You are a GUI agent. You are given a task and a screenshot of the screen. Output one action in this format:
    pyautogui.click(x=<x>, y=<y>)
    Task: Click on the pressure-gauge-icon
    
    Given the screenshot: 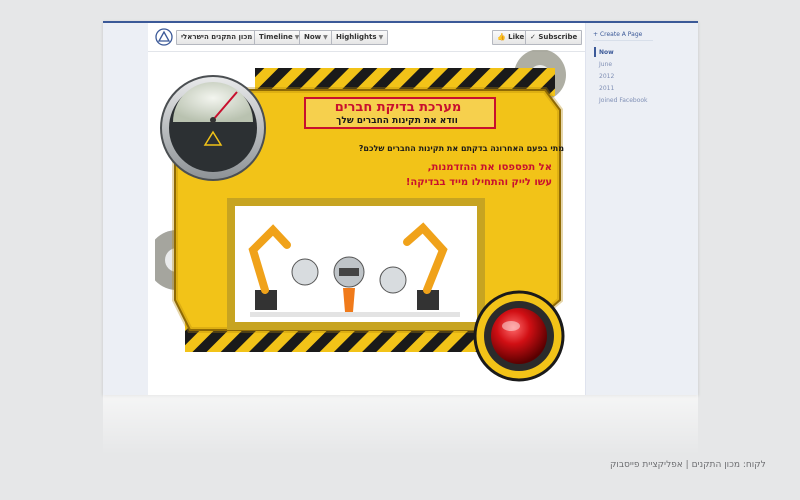 What is the action you would take?
    pyautogui.click(x=213, y=128)
    